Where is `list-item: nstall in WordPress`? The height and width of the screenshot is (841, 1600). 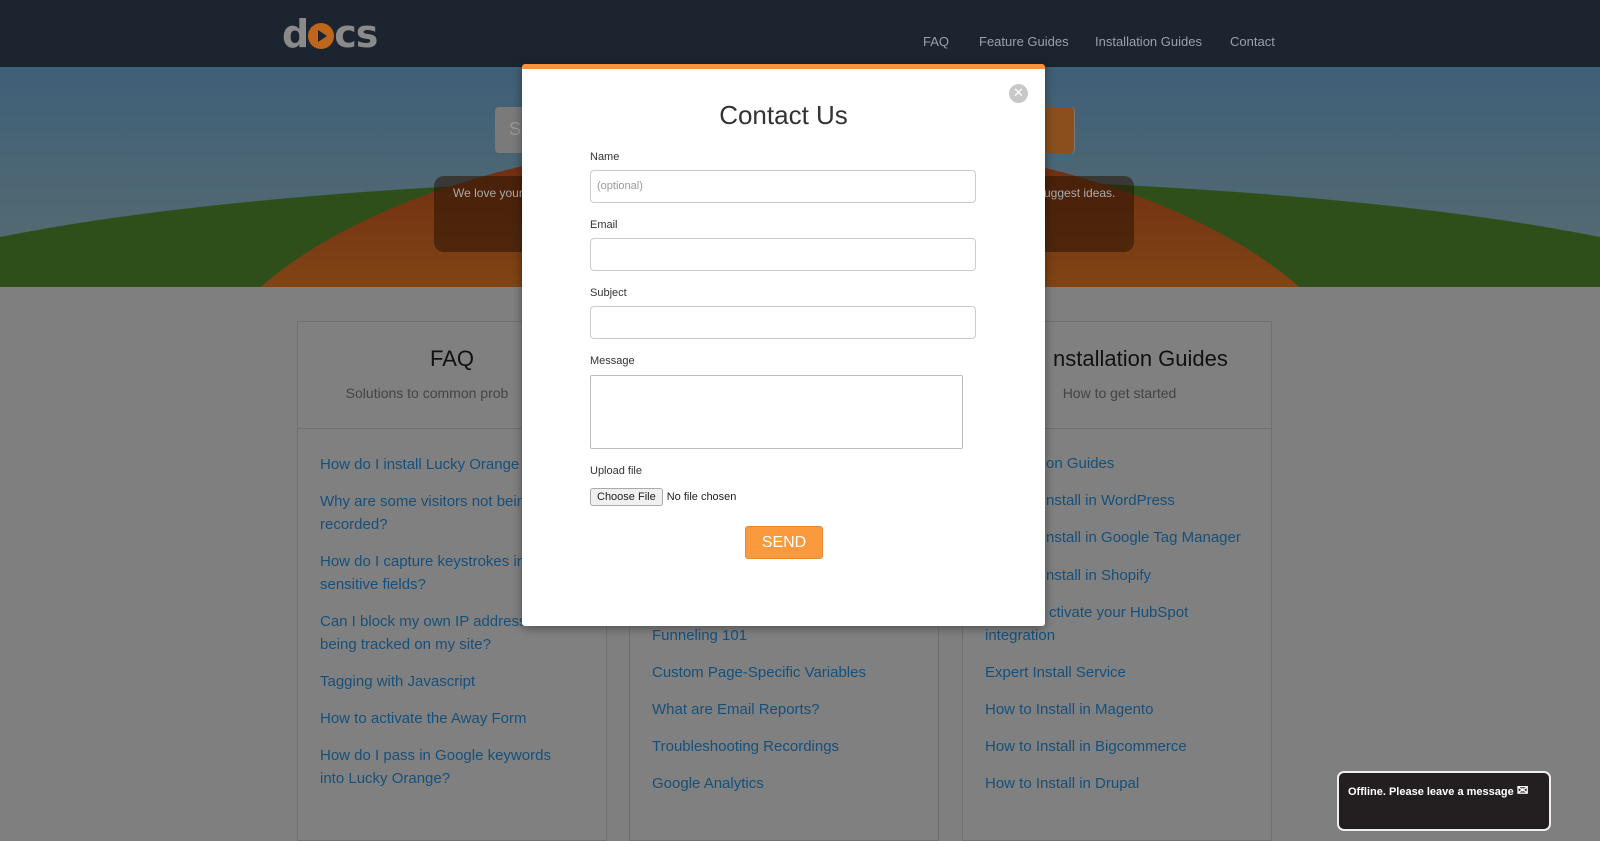
list-item: nstall in WordPress is located at coordinates (1110, 500).